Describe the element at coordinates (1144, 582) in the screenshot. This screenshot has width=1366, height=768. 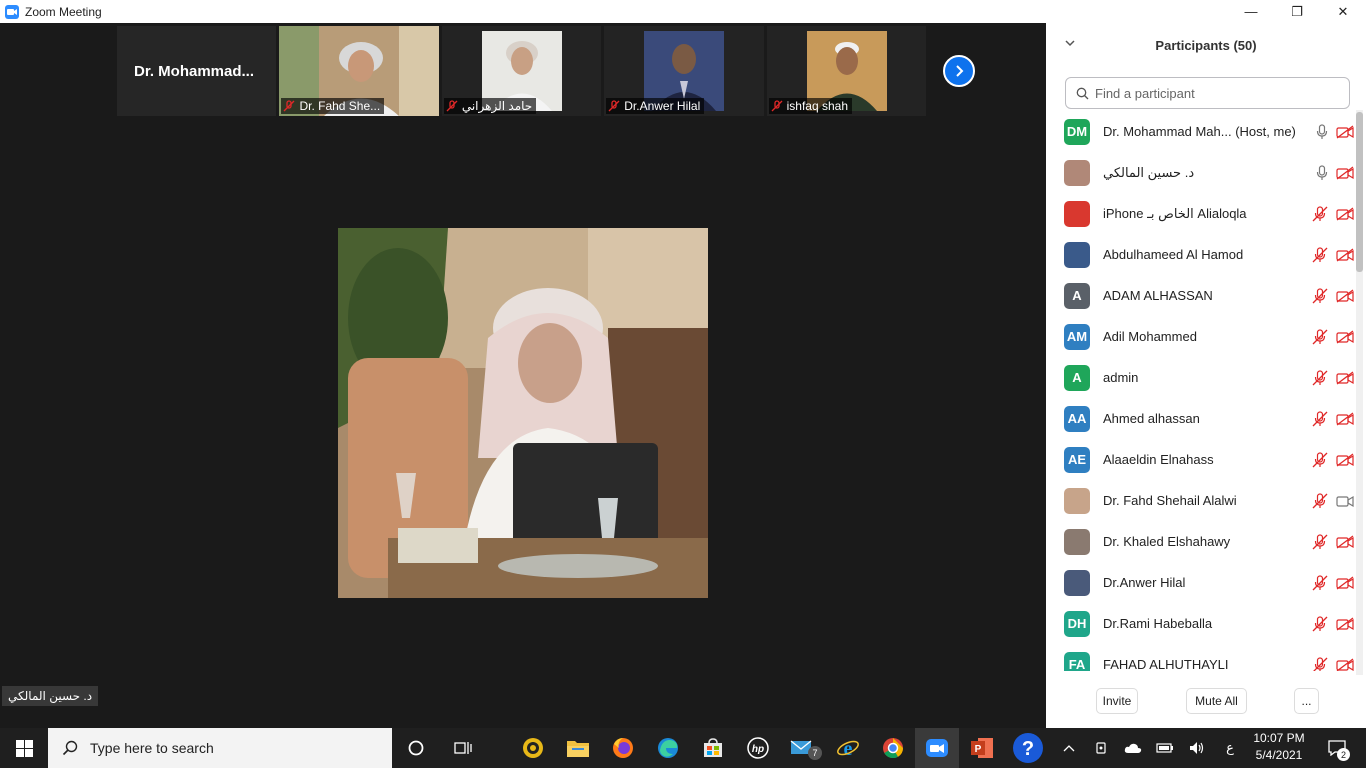
I see `participant-name: Dr.Anwer Hilal` at that location.